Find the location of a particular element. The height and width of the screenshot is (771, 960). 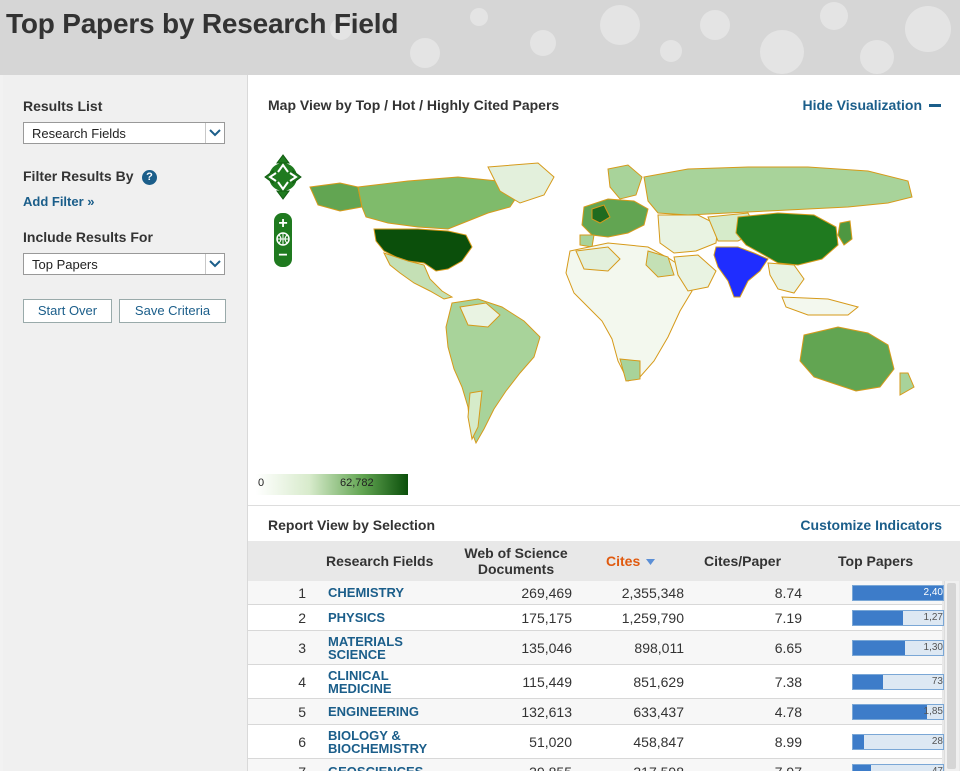

section-divider is located at coordinates (604, 505).